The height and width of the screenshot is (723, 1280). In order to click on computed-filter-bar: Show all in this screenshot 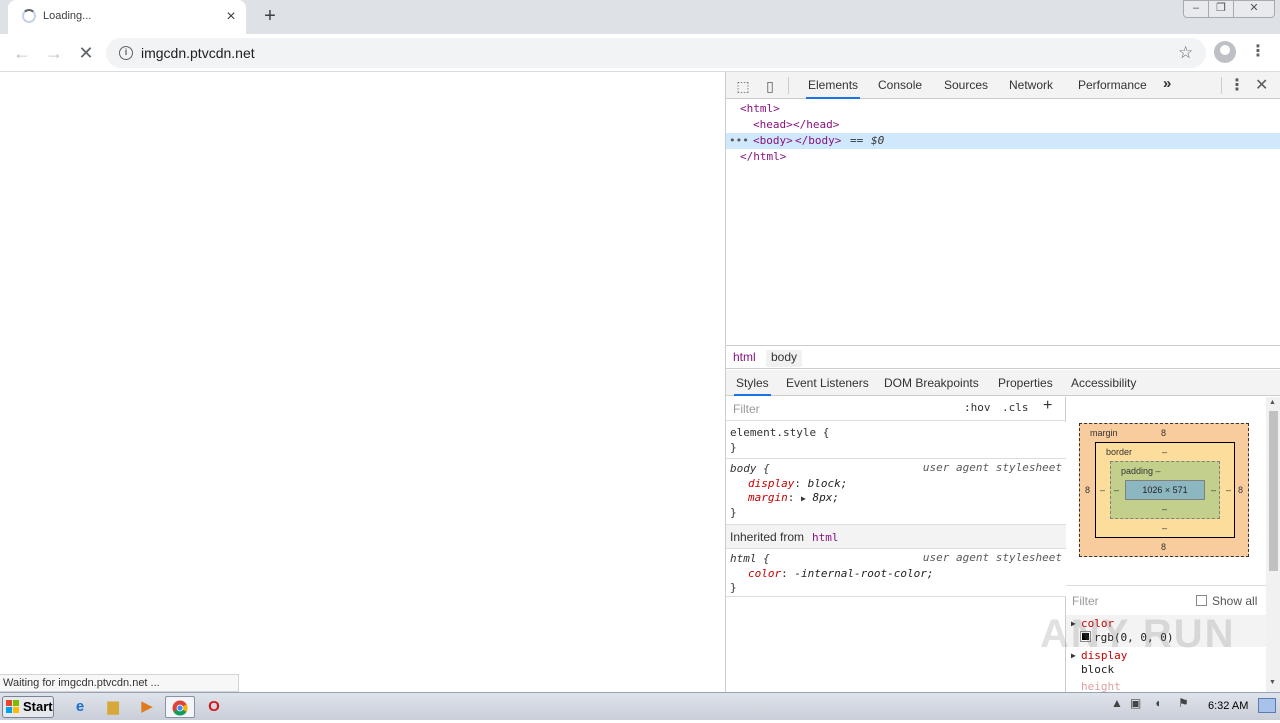, I will do `click(1166, 600)`.